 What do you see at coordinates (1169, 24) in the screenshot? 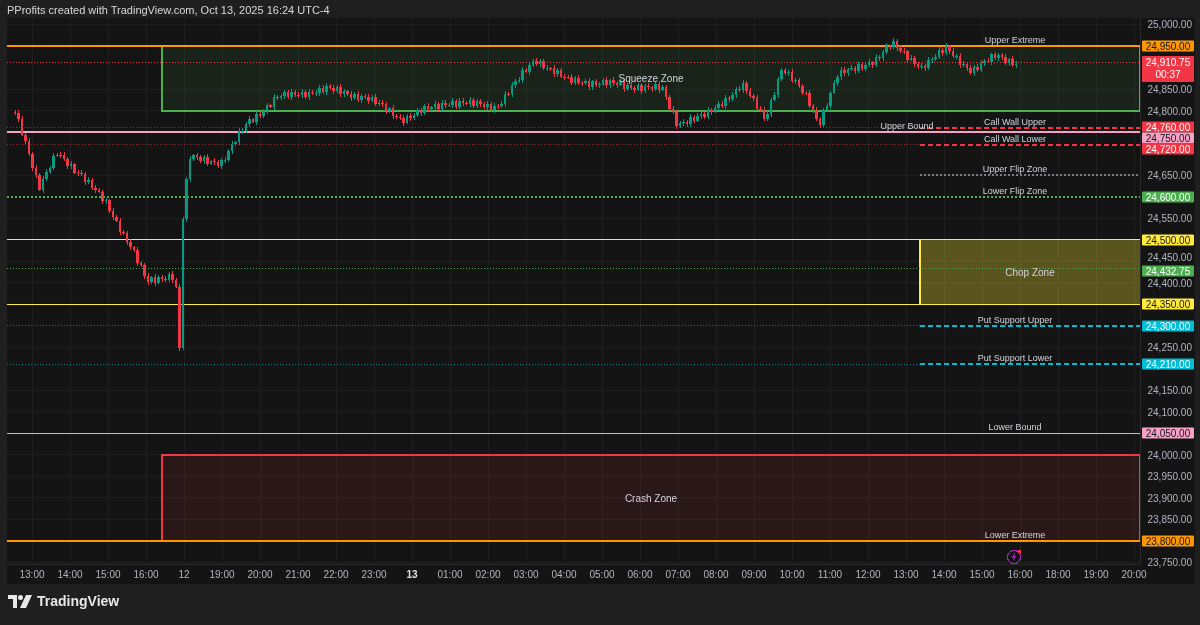
I see `price-axis-label: 25,000.00` at bounding box center [1169, 24].